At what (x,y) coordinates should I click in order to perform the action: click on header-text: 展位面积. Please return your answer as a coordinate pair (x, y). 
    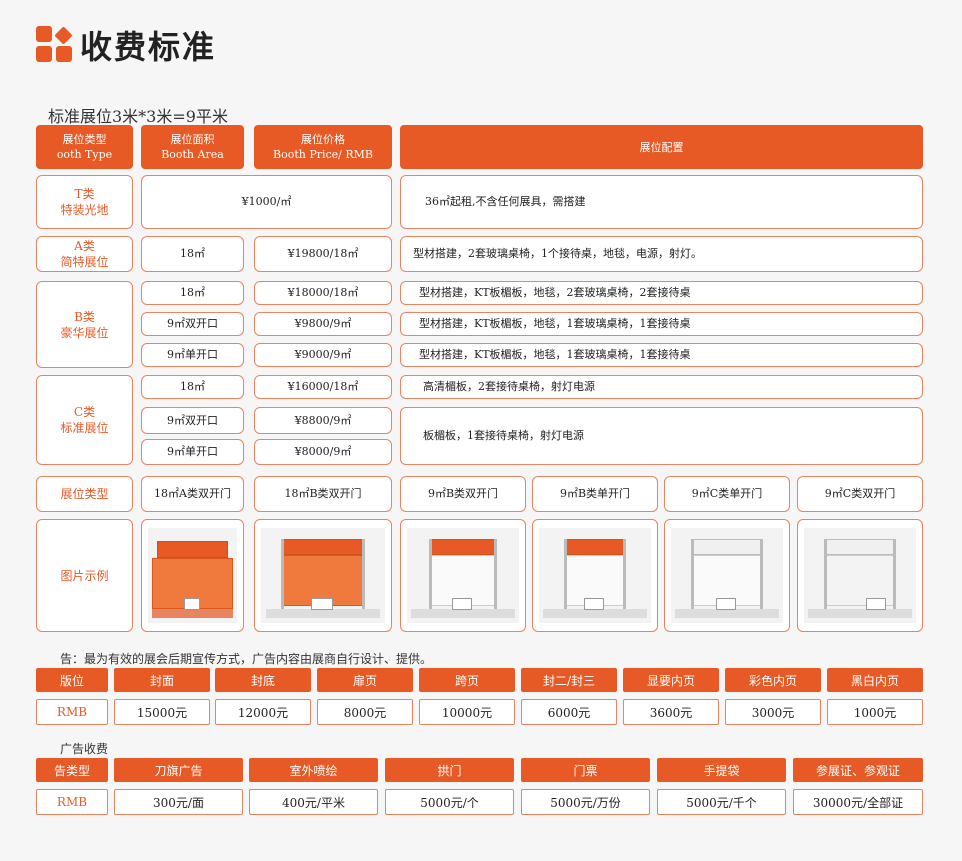
    Looking at the image, I should click on (192, 139).